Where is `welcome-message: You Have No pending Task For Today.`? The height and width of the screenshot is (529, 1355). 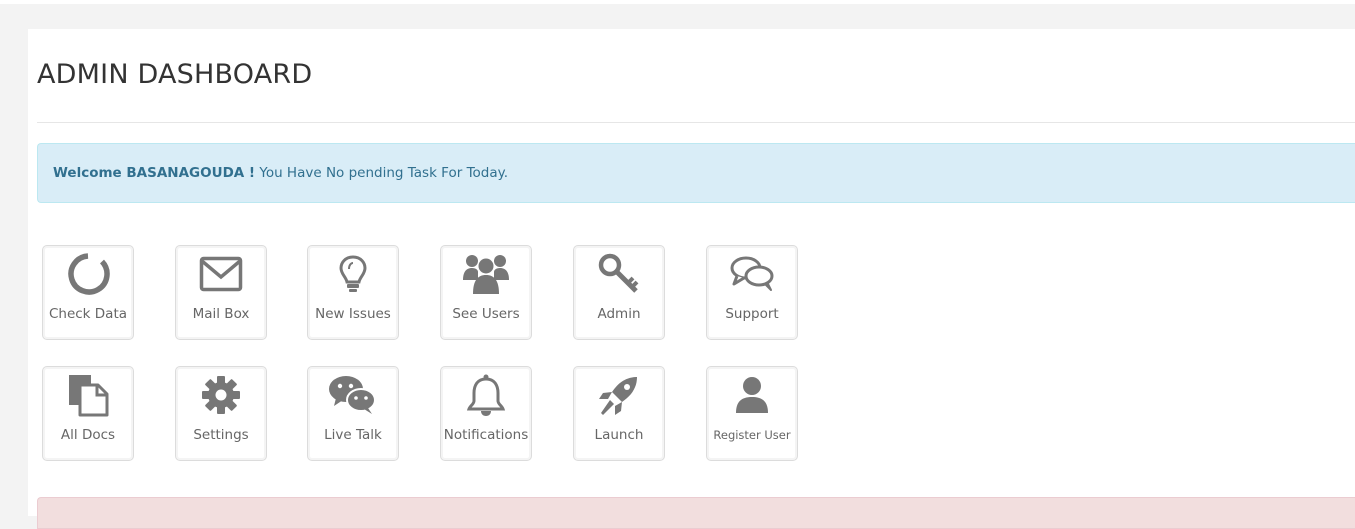
welcome-message: You Have No pending Task For Today. is located at coordinates (381, 173).